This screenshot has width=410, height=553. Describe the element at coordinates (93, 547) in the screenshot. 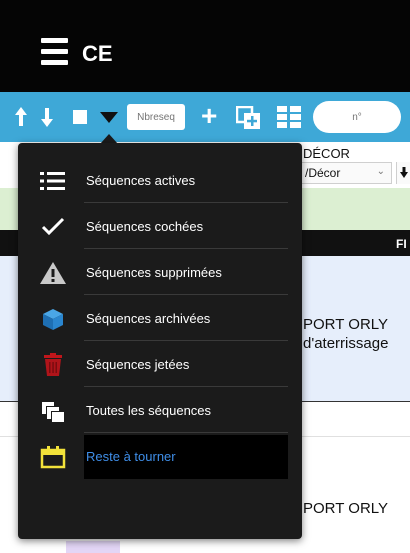

I see `row-badge` at that location.